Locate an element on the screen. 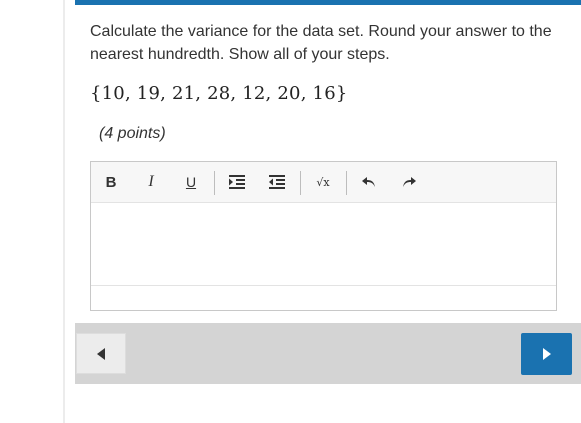  triangle-left-icon is located at coordinates (101, 353).